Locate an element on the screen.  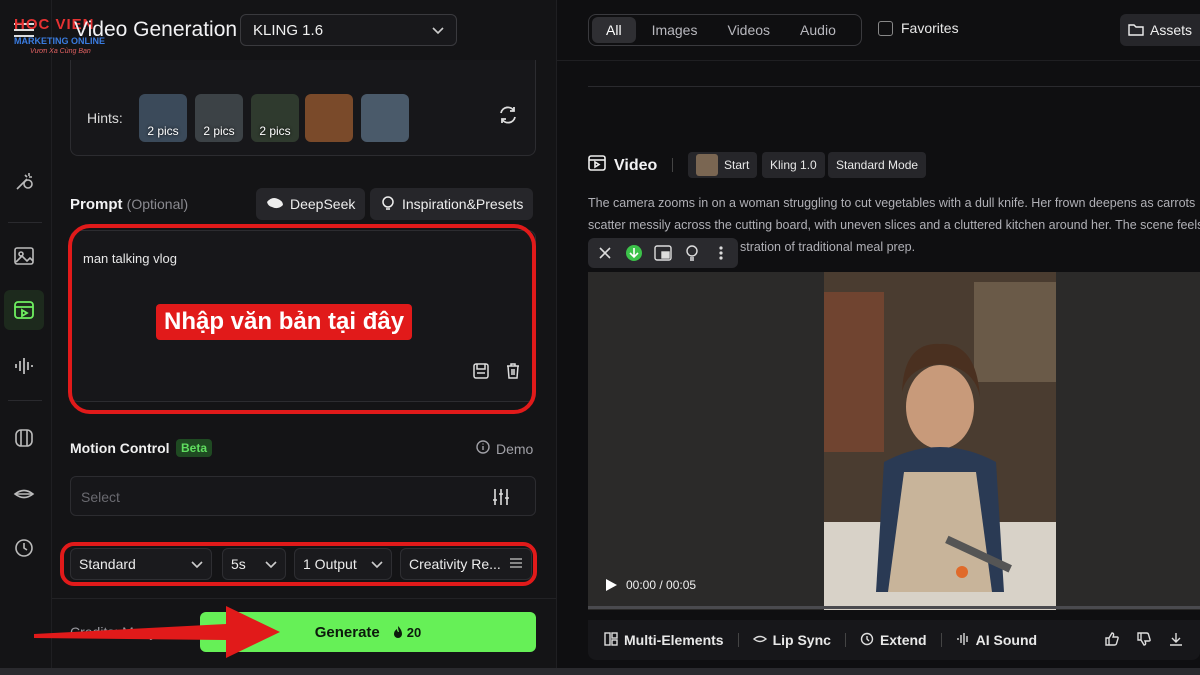
assets-label: Assets is located at coordinates (1171, 30).